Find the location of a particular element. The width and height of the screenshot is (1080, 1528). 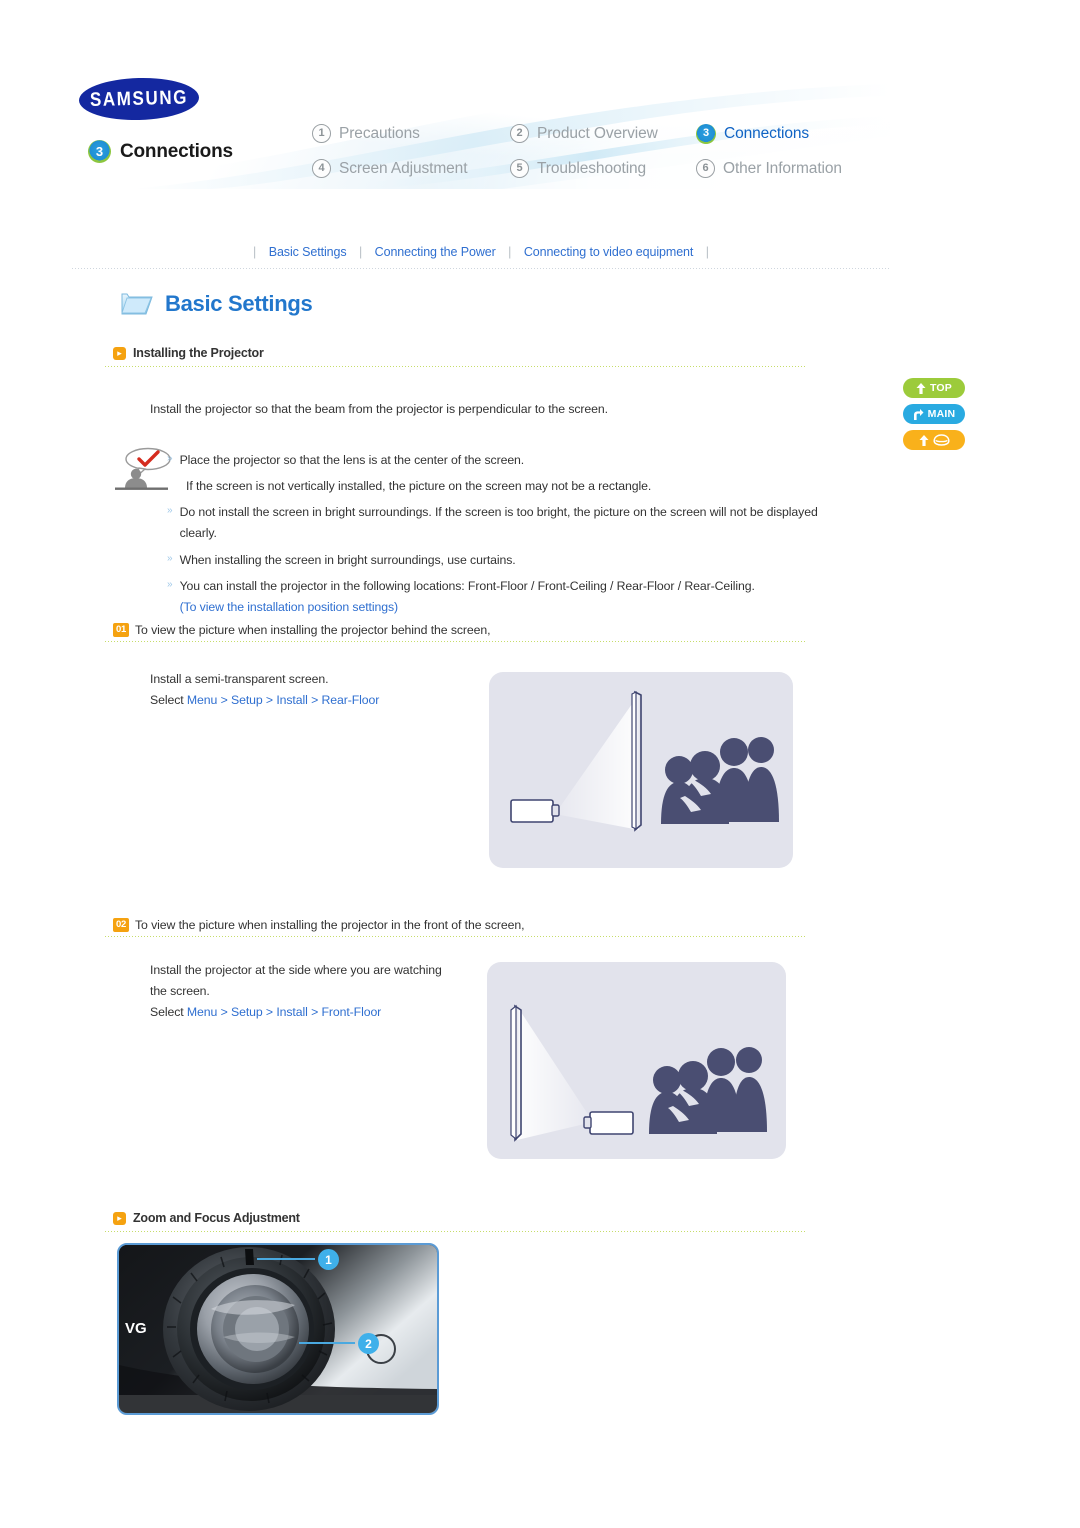

current-chapter-number: 3 is located at coordinates (99, 151).